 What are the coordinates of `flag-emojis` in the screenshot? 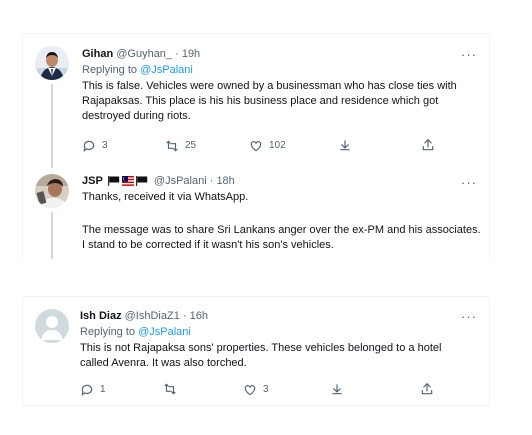 It's located at (127, 181).